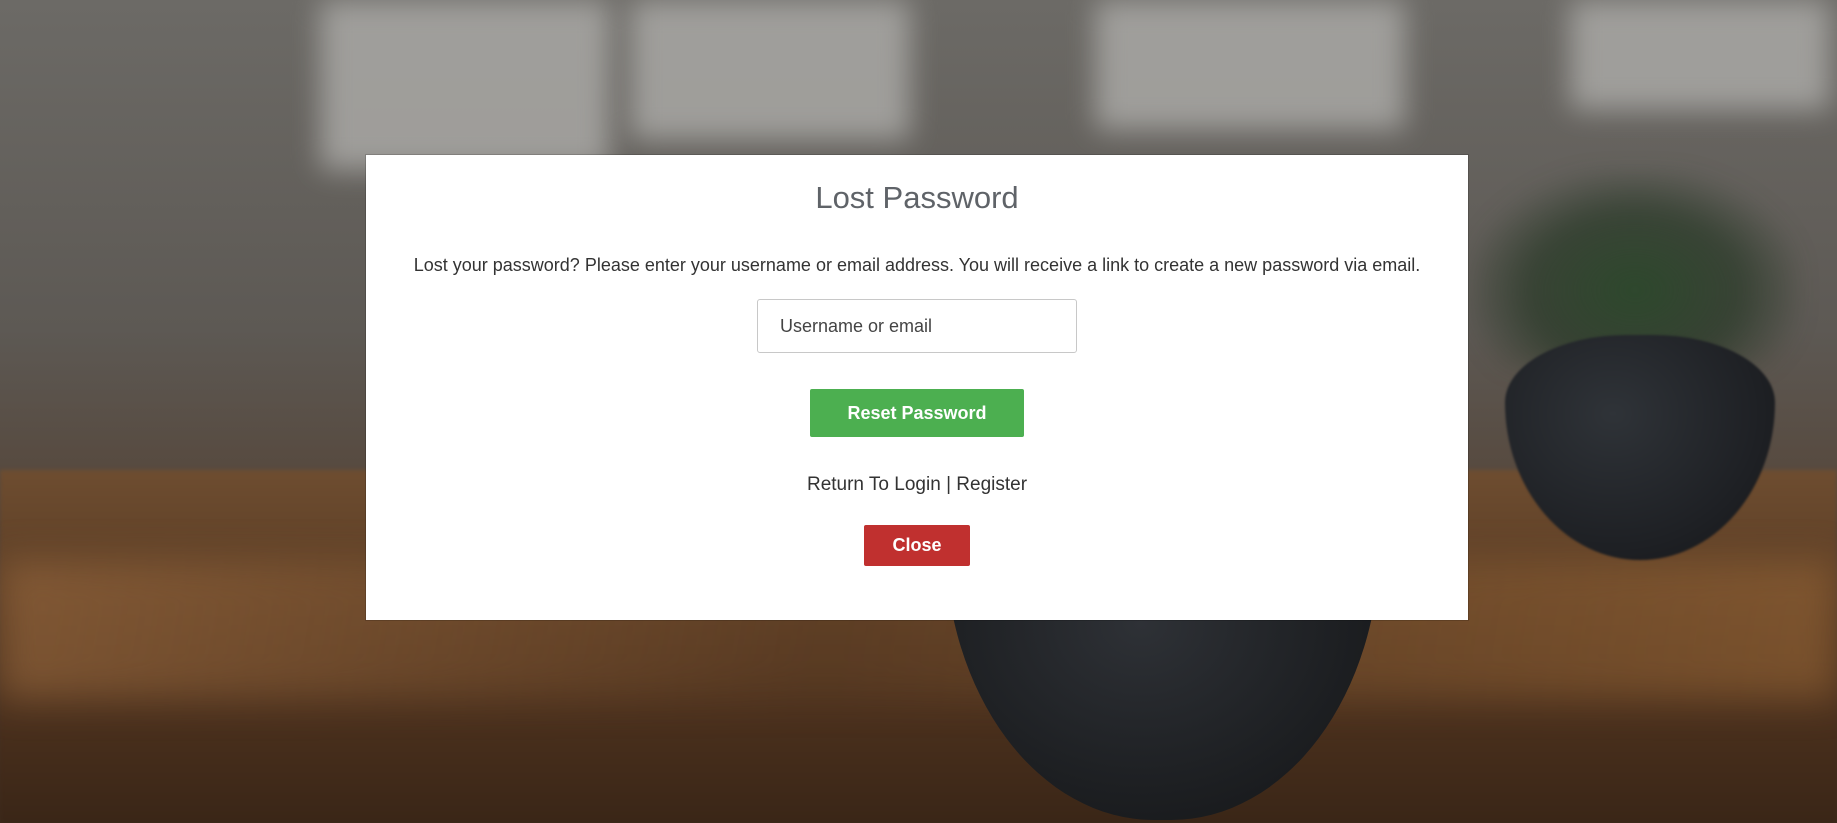 Image resolution: width=1837 pixels, height=823 pixels. Describe the element at coordinates (991, 484) in the screenshot. I see `register-link: Register` at that location.